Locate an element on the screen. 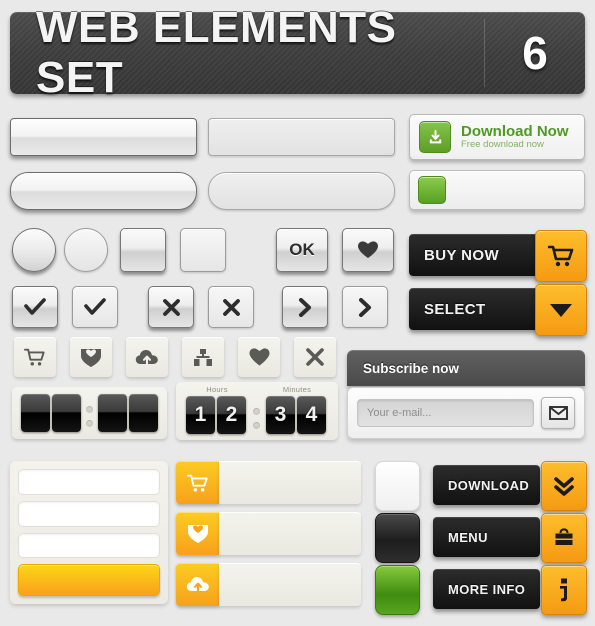 The image size is (595, 626). form-panel is located at coordinates (89, 532).